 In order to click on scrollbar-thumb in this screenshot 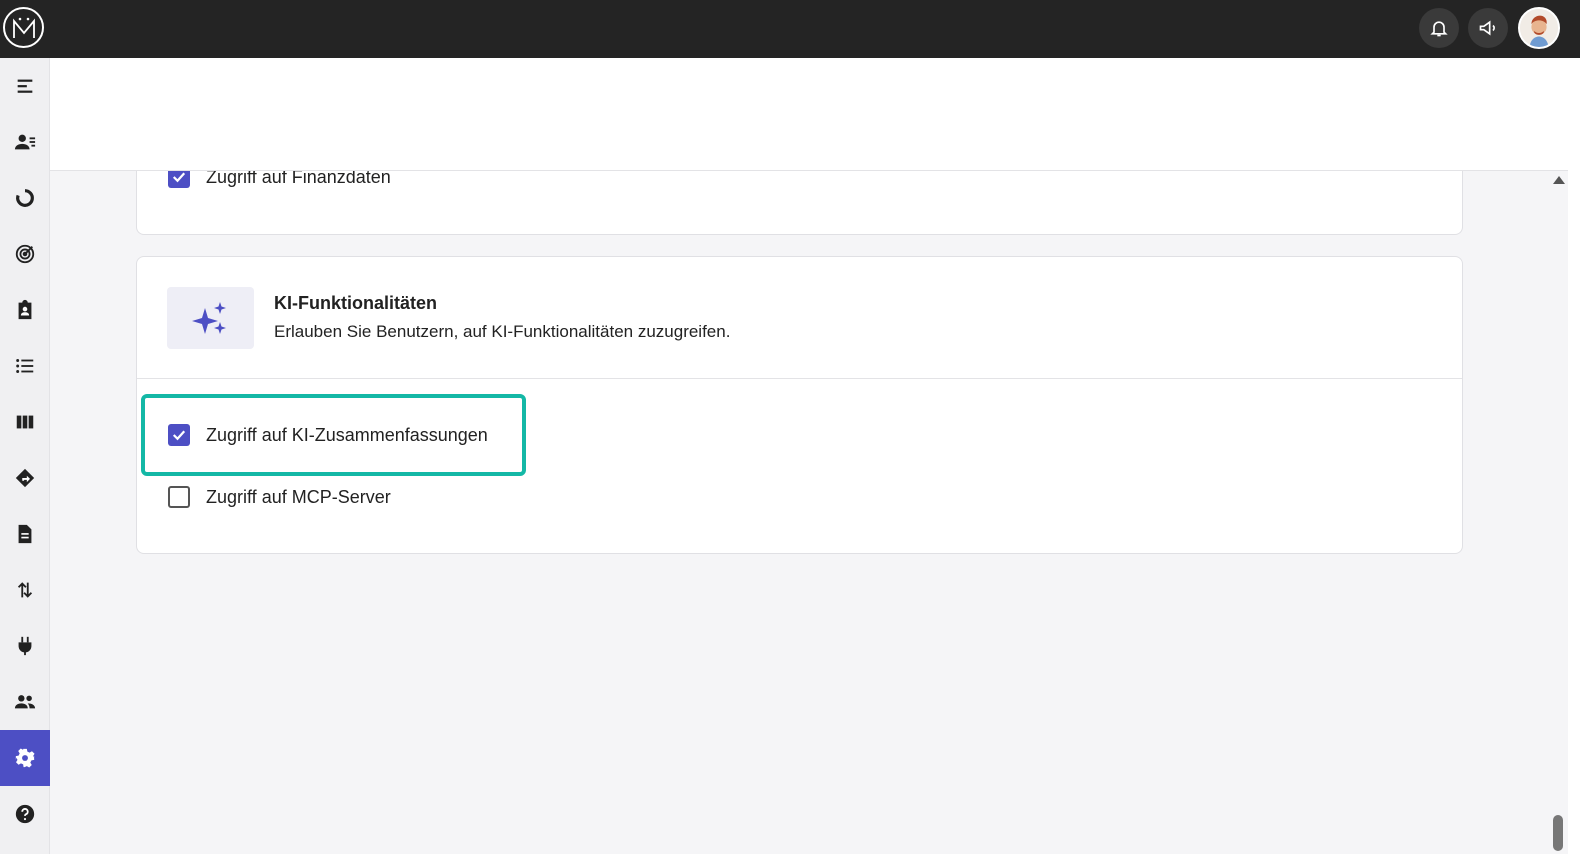, I will do `click(1558, 833)`.